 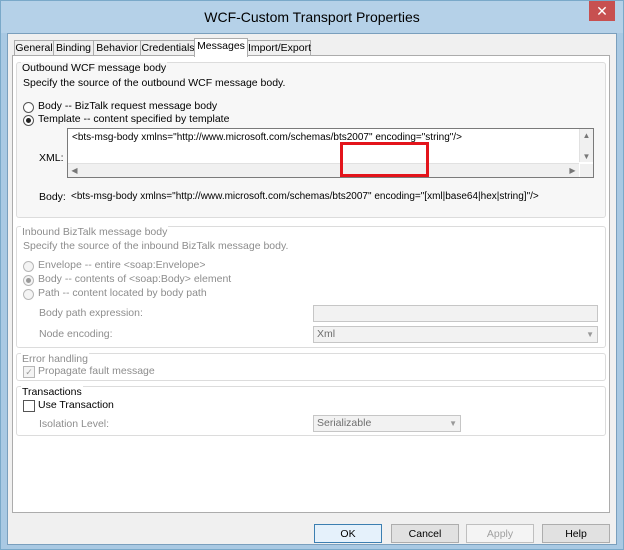 What do you see at coordinates (127, 106) in the screenshot?
I see `radio-outbound-body-label: Body -- BizTalk request message body` at bounding box center [127, 106].